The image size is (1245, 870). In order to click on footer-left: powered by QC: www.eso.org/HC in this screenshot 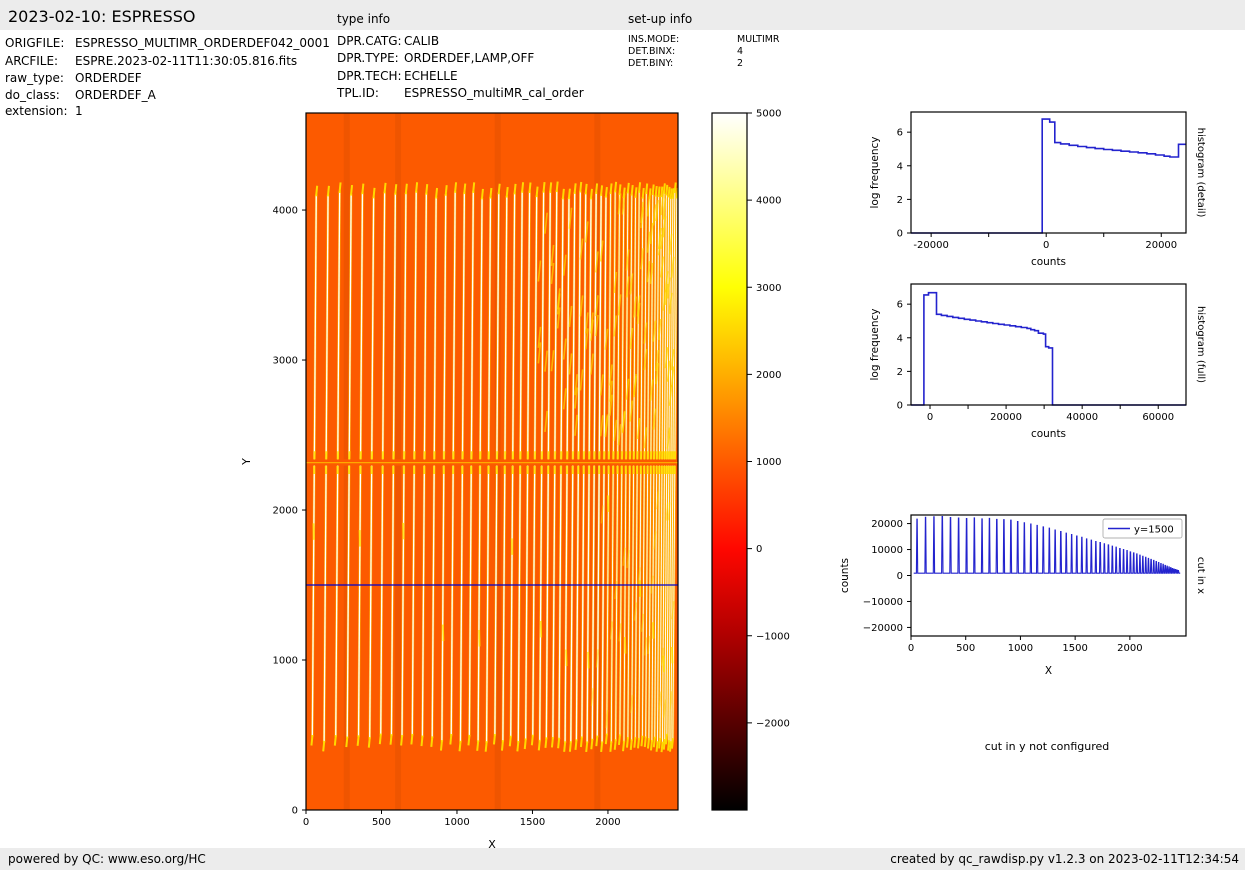, I will do `click(107, 859)`.